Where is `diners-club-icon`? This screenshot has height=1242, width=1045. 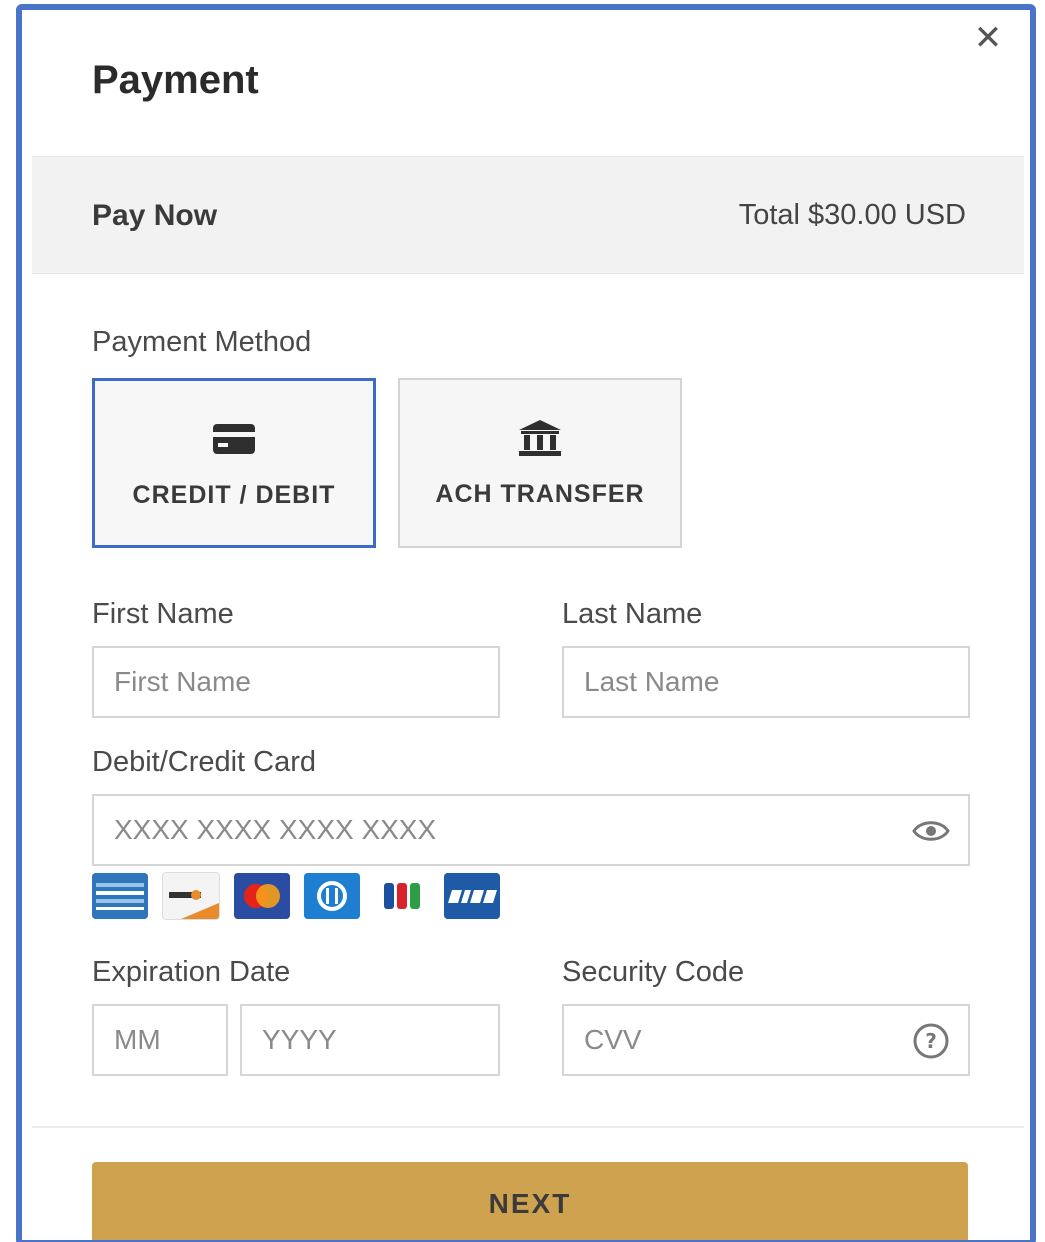
diners-club-icon is located at coordinates (332, 896).